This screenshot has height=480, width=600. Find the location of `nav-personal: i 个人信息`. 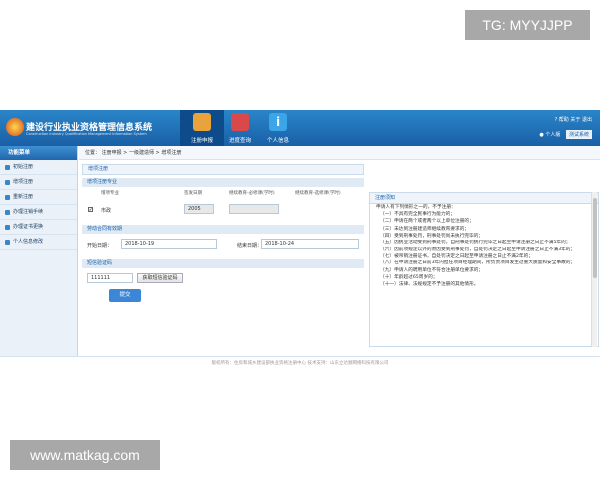

nav-personal: i 个人信息 is located at coordinates (278, 128).